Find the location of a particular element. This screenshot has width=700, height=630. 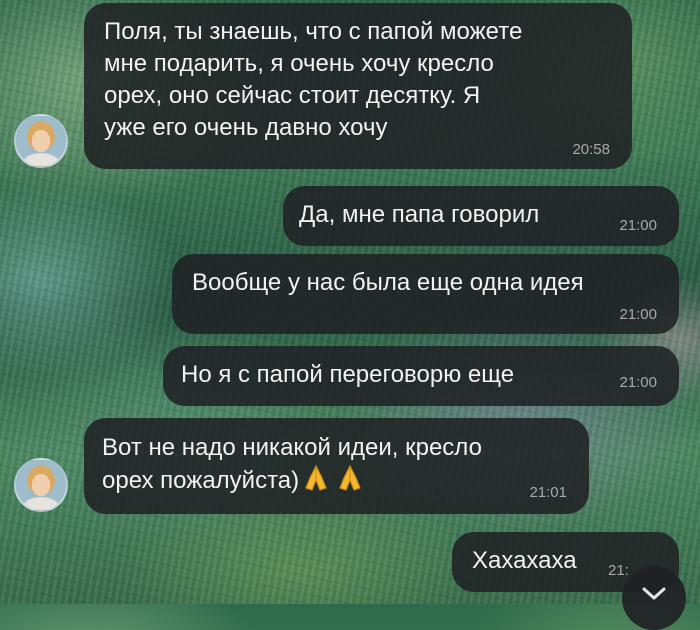

chevron-down-icon is located at coordinates (654, 593).